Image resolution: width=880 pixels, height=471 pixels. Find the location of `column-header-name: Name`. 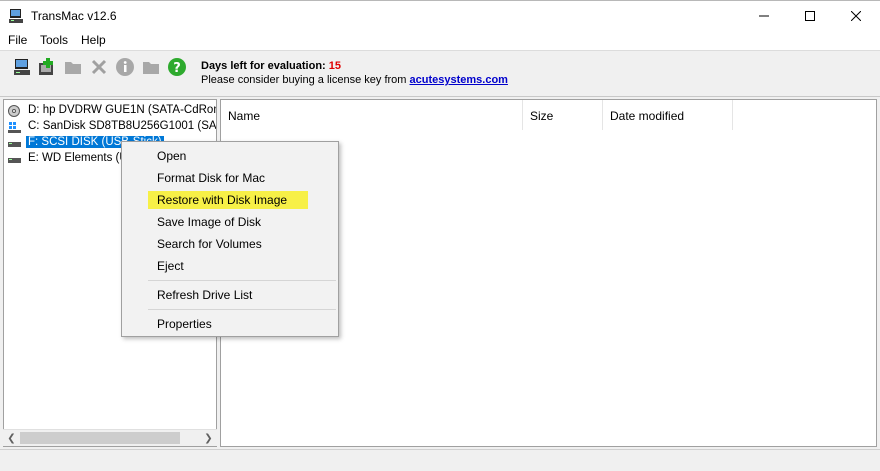

column-header-name: Name is located at coordinates (372, 115).